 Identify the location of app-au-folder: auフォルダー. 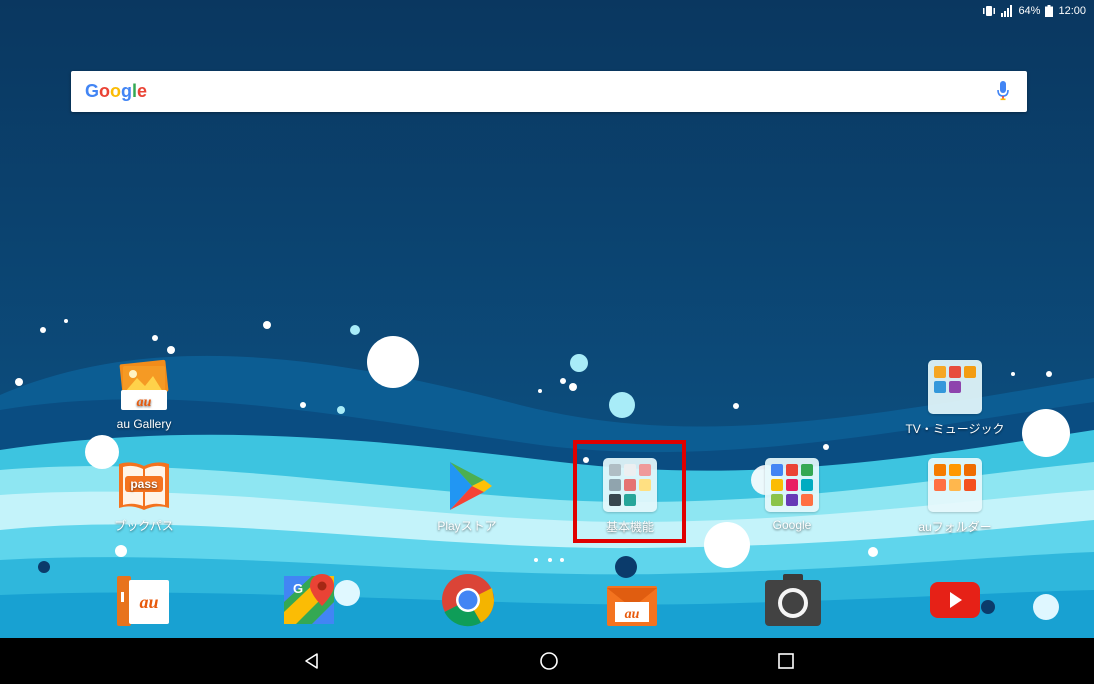
(955, 496).